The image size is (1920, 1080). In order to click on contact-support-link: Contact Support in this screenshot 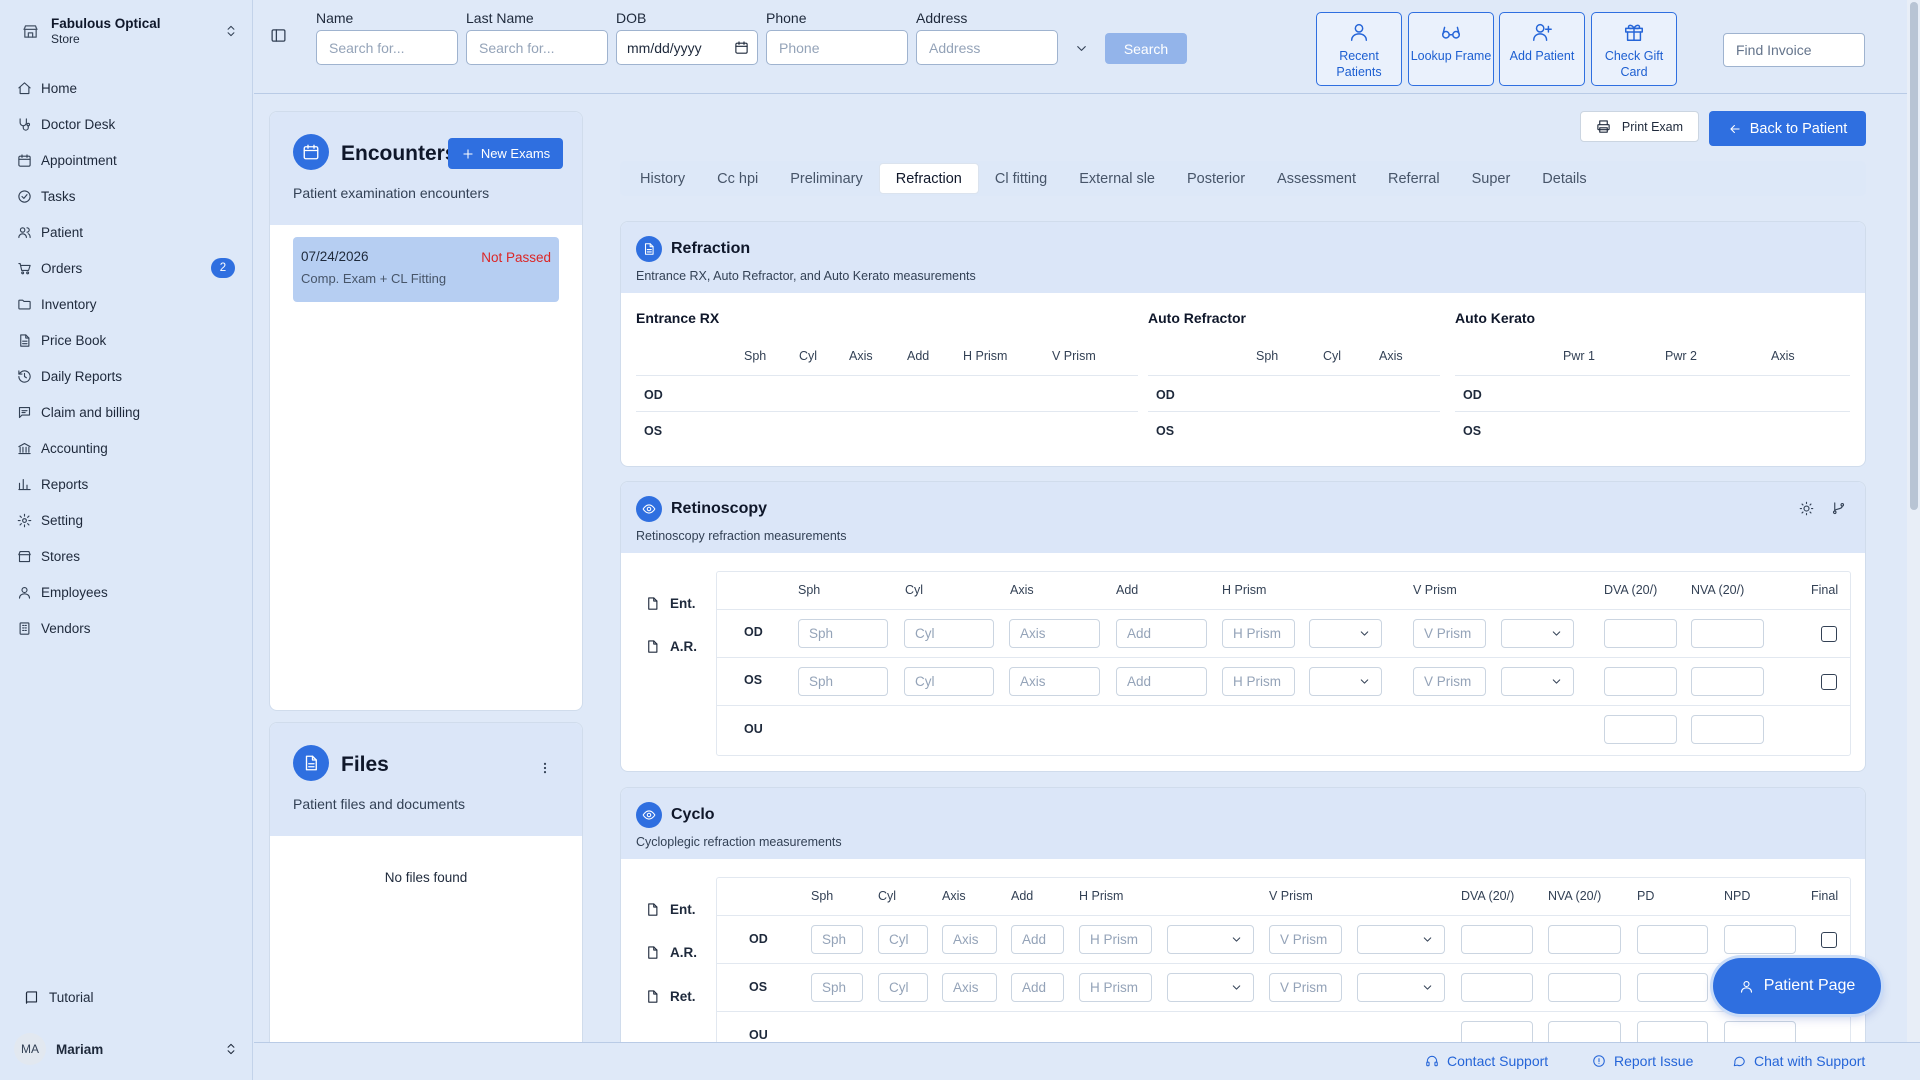, I will do `click(1486, 1061)`.